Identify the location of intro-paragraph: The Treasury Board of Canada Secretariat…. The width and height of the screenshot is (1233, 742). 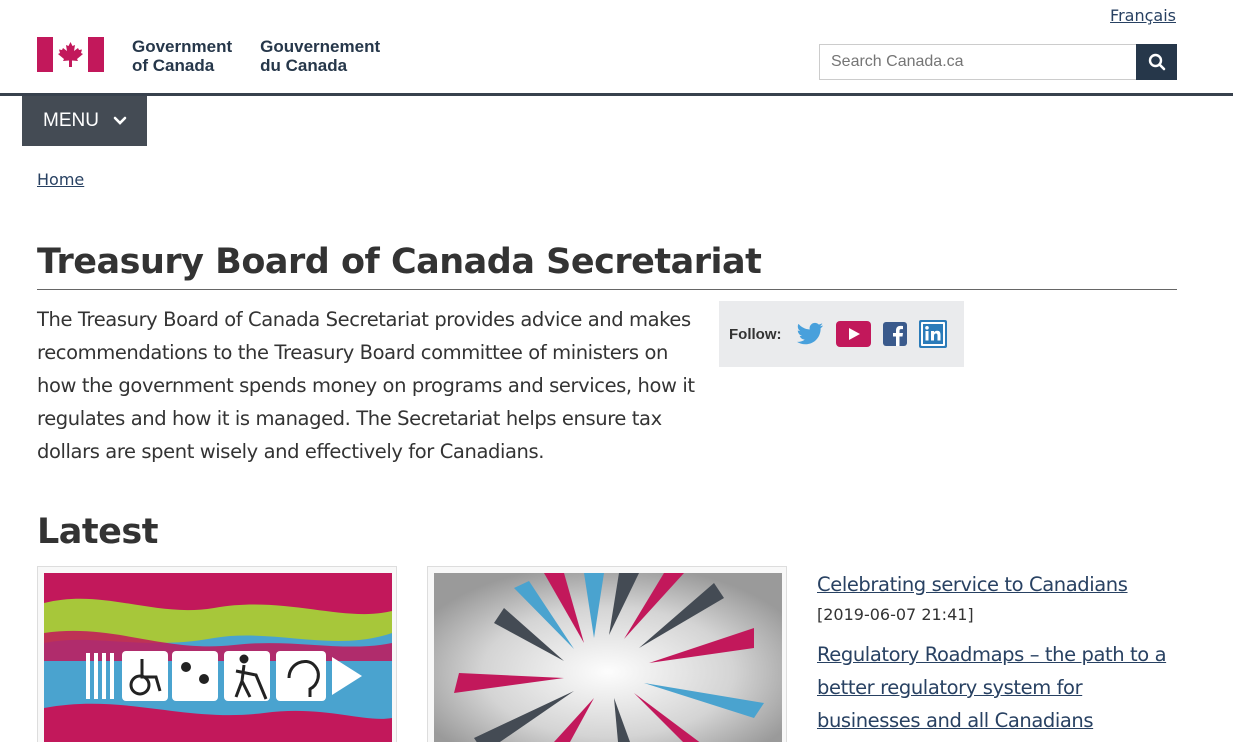
(366, 385).